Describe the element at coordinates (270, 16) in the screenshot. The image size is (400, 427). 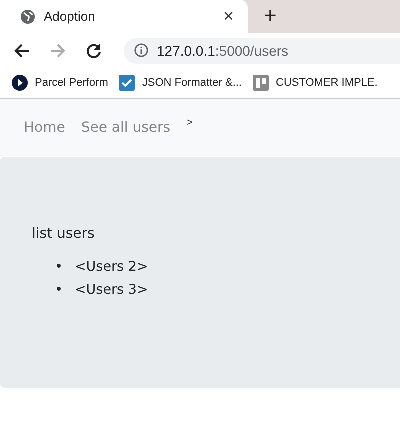
I see `new-tab-button: +` at that location.